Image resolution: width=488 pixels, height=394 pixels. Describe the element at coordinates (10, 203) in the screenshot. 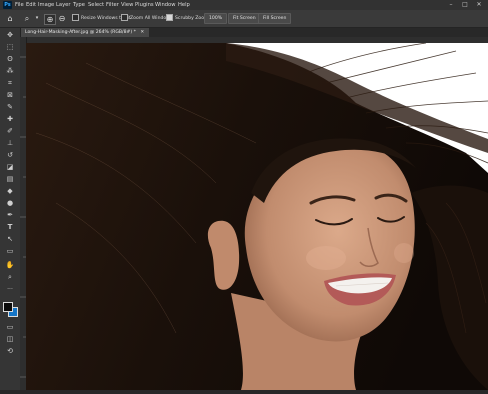

I see `dodge-tool-icon: ●` at that location.